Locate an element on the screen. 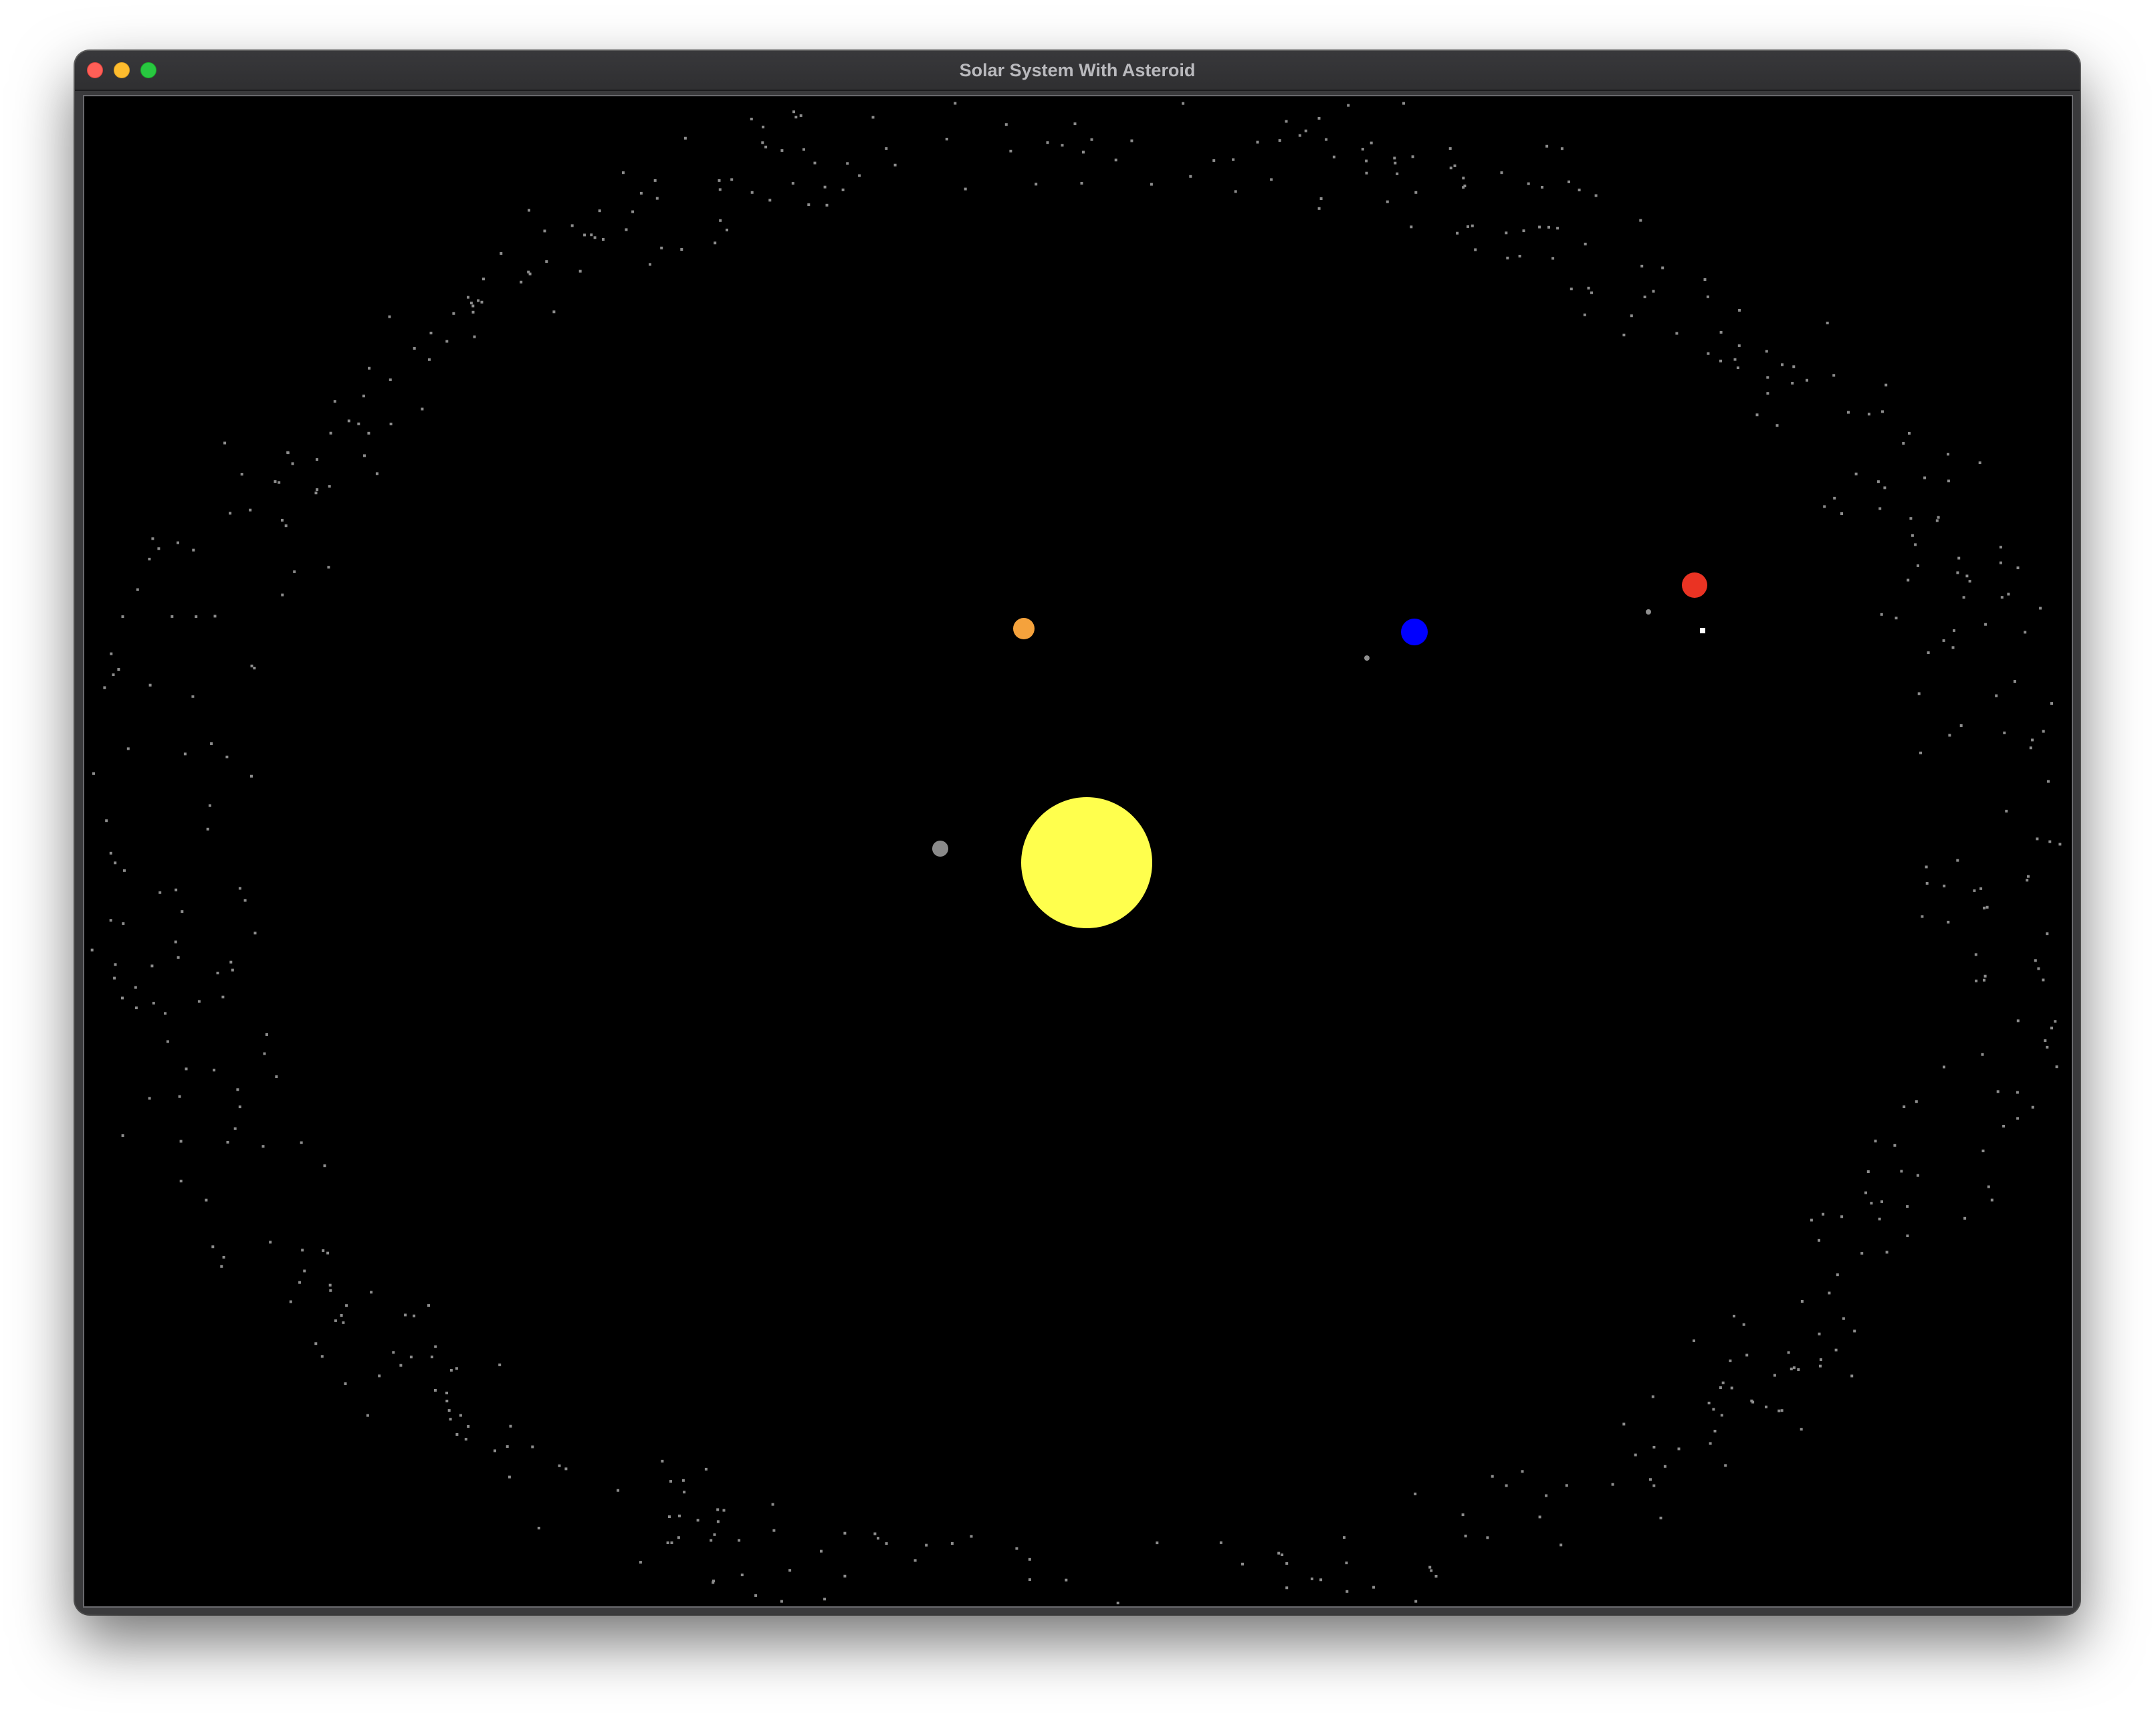 This screenshot has height=1716, width=2156. title-bar: Solar System With Asteroid is located at coordinates (1077, 71).